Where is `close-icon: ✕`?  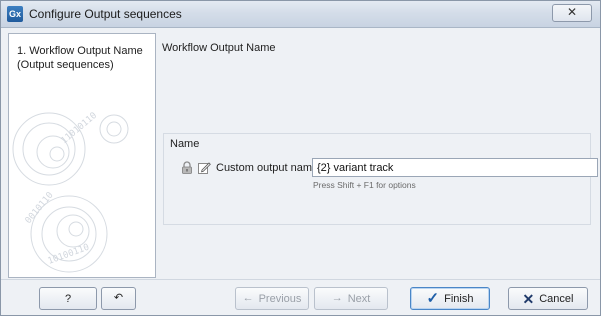
close-icon: ✕ is located at coordinates (572, 12).